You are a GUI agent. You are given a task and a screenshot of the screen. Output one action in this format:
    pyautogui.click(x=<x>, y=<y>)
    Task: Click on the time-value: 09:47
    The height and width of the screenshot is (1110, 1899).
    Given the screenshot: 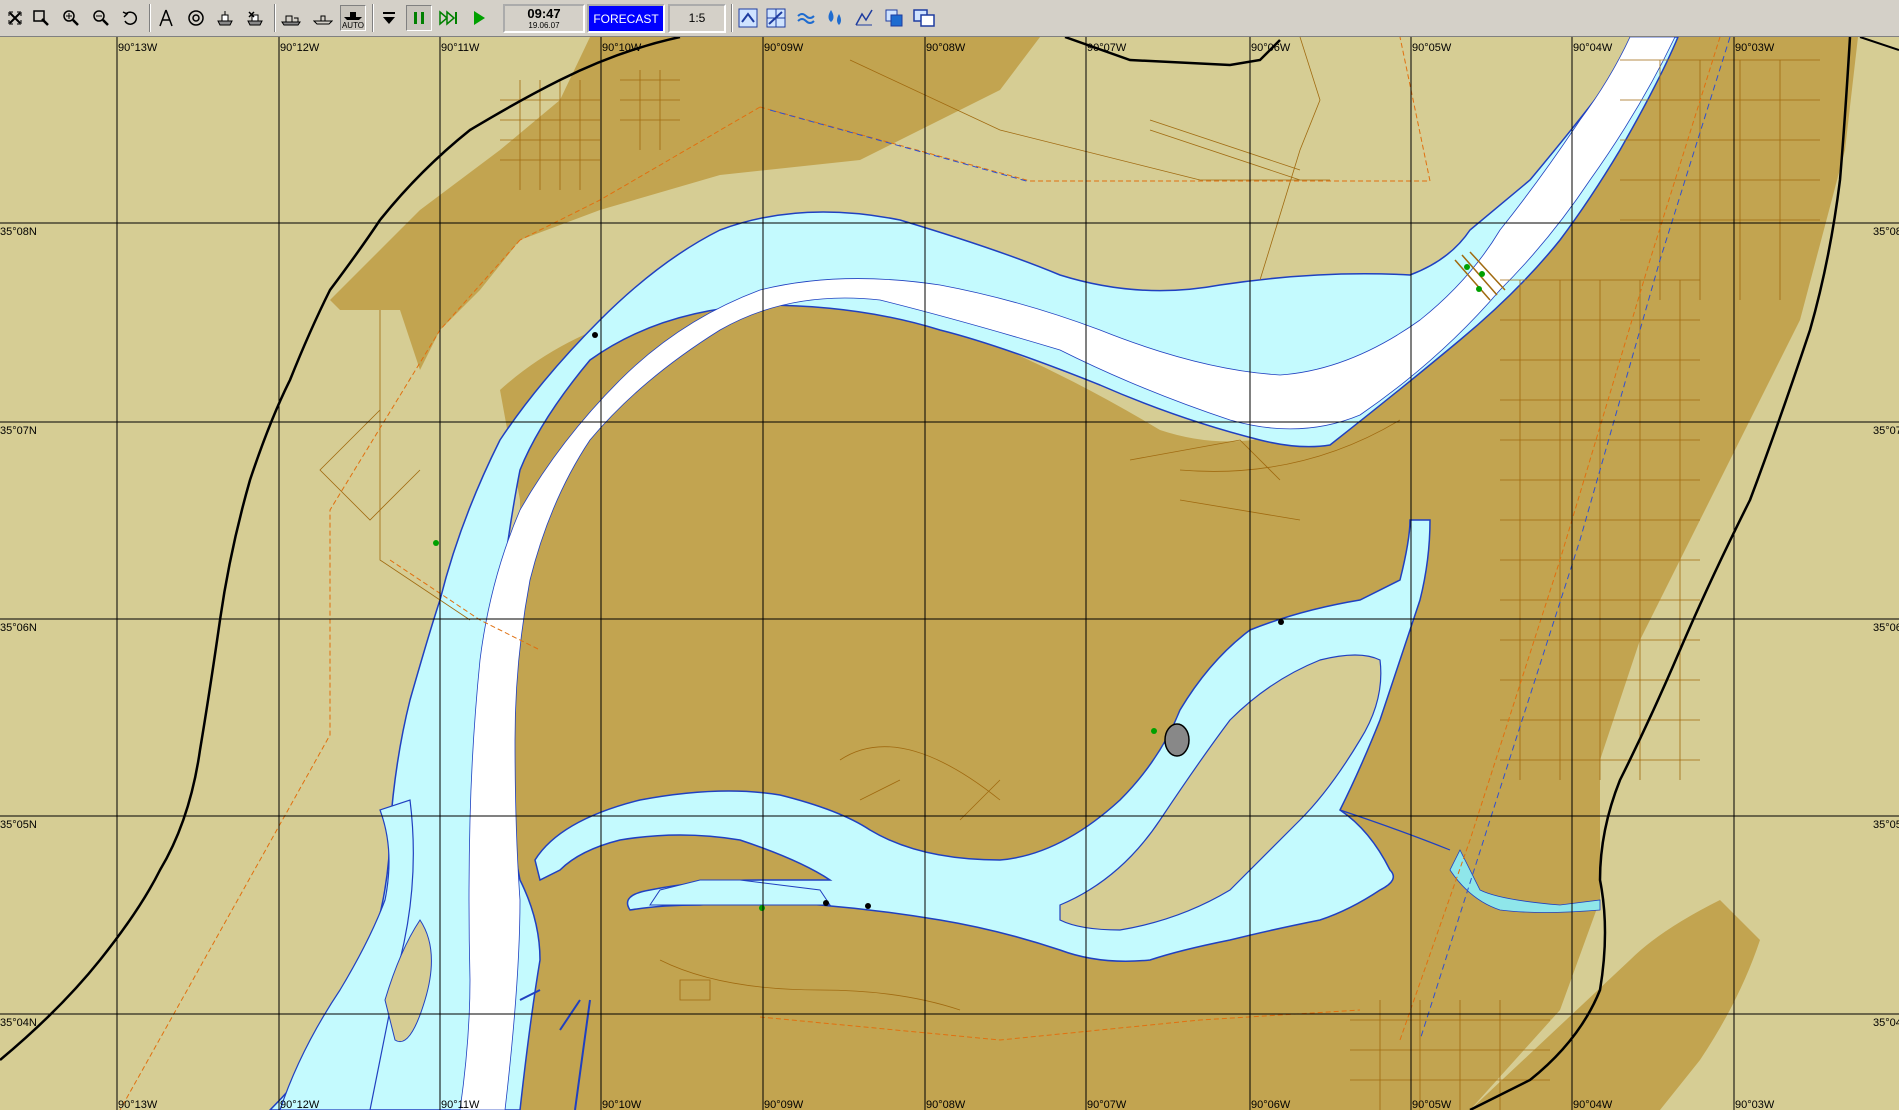 What is the action you would take?
    pyautogui.click(x=544, y=13)
    